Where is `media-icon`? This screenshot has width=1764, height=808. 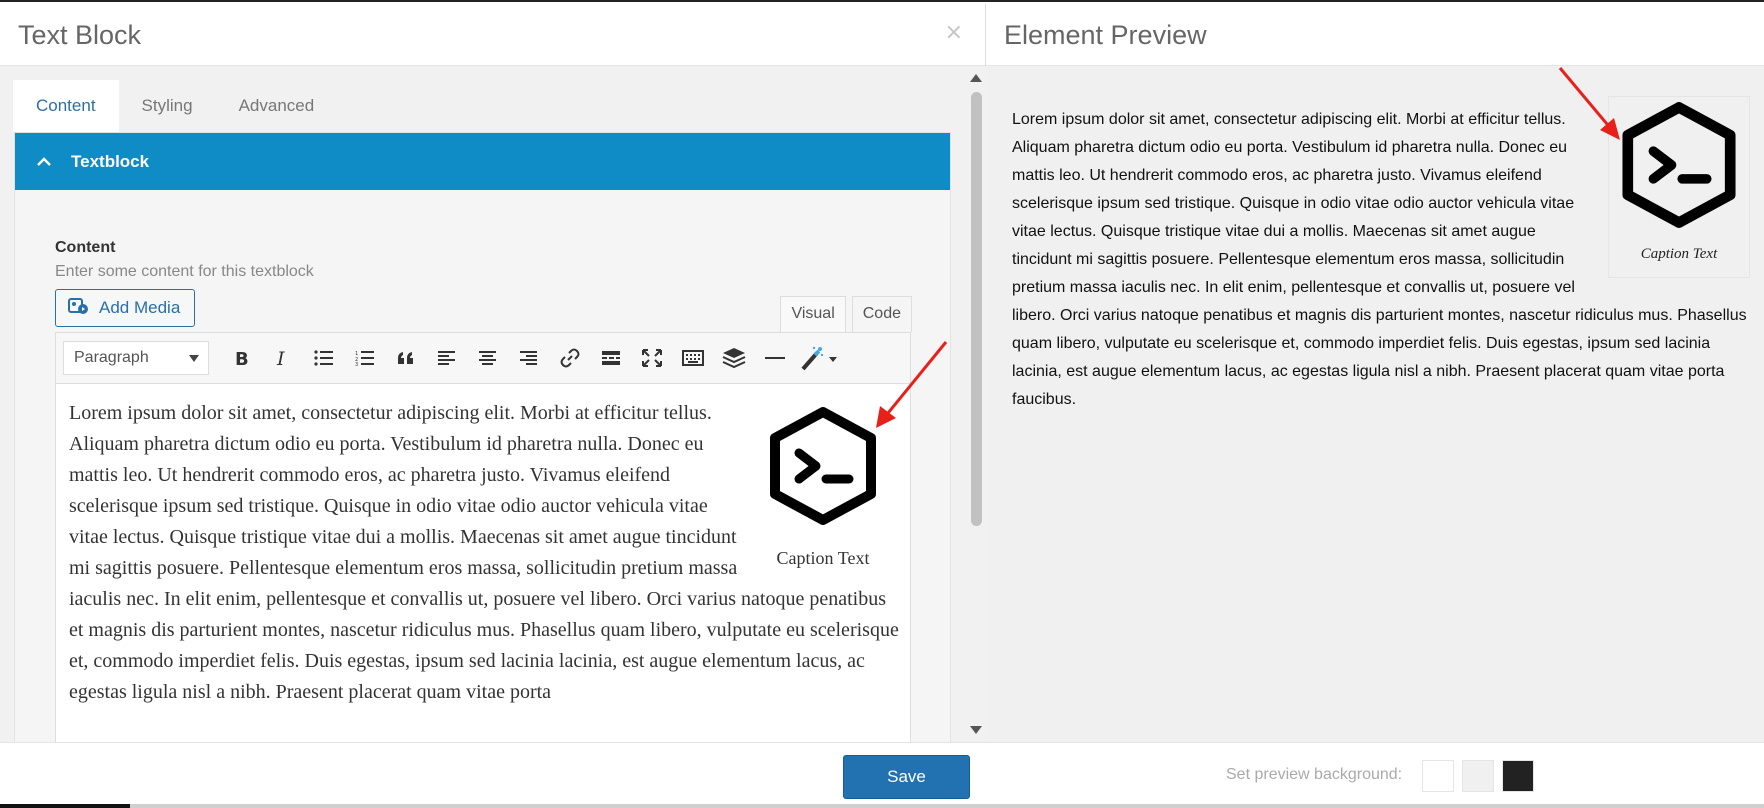 media-icon is located at coordinates (83, 308).